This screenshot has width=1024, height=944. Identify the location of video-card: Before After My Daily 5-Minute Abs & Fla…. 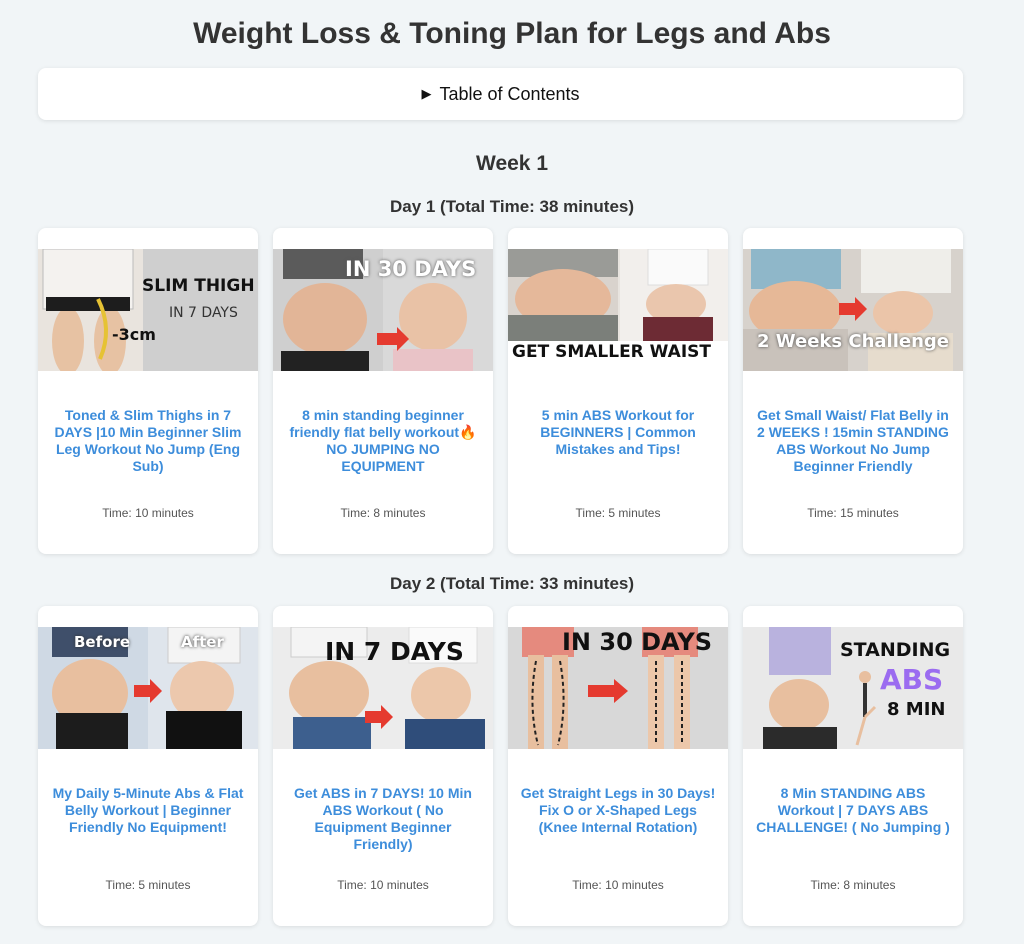
(148, 766).